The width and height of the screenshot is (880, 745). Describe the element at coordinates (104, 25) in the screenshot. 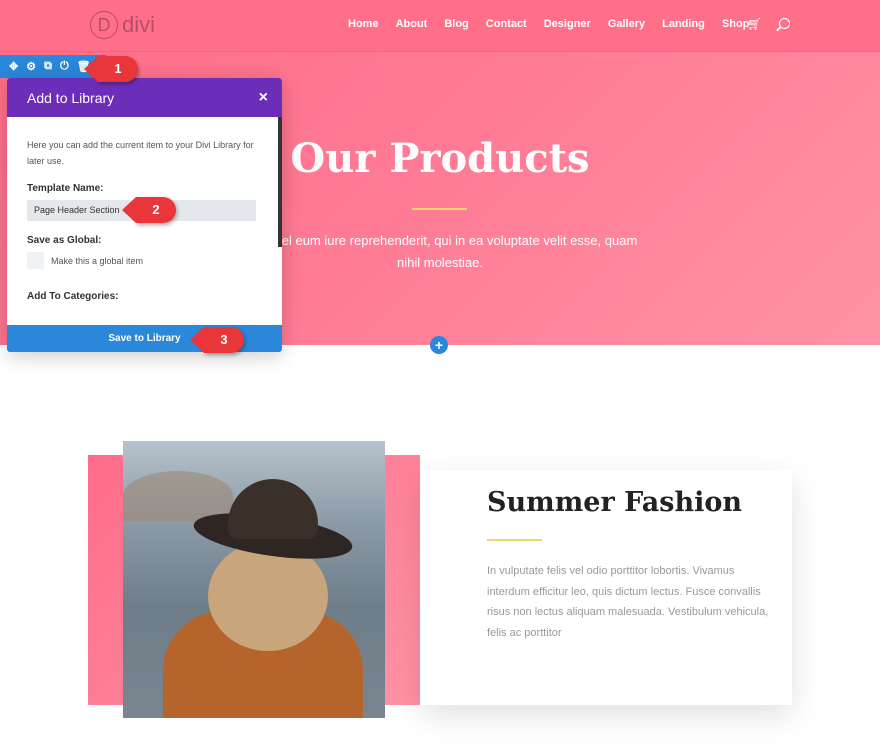

I see `logo-mark: D` at that location.